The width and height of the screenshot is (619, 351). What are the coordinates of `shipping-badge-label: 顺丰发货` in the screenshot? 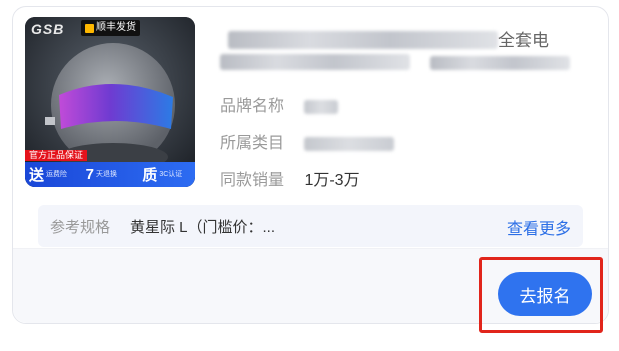 It's located at (116, 27).